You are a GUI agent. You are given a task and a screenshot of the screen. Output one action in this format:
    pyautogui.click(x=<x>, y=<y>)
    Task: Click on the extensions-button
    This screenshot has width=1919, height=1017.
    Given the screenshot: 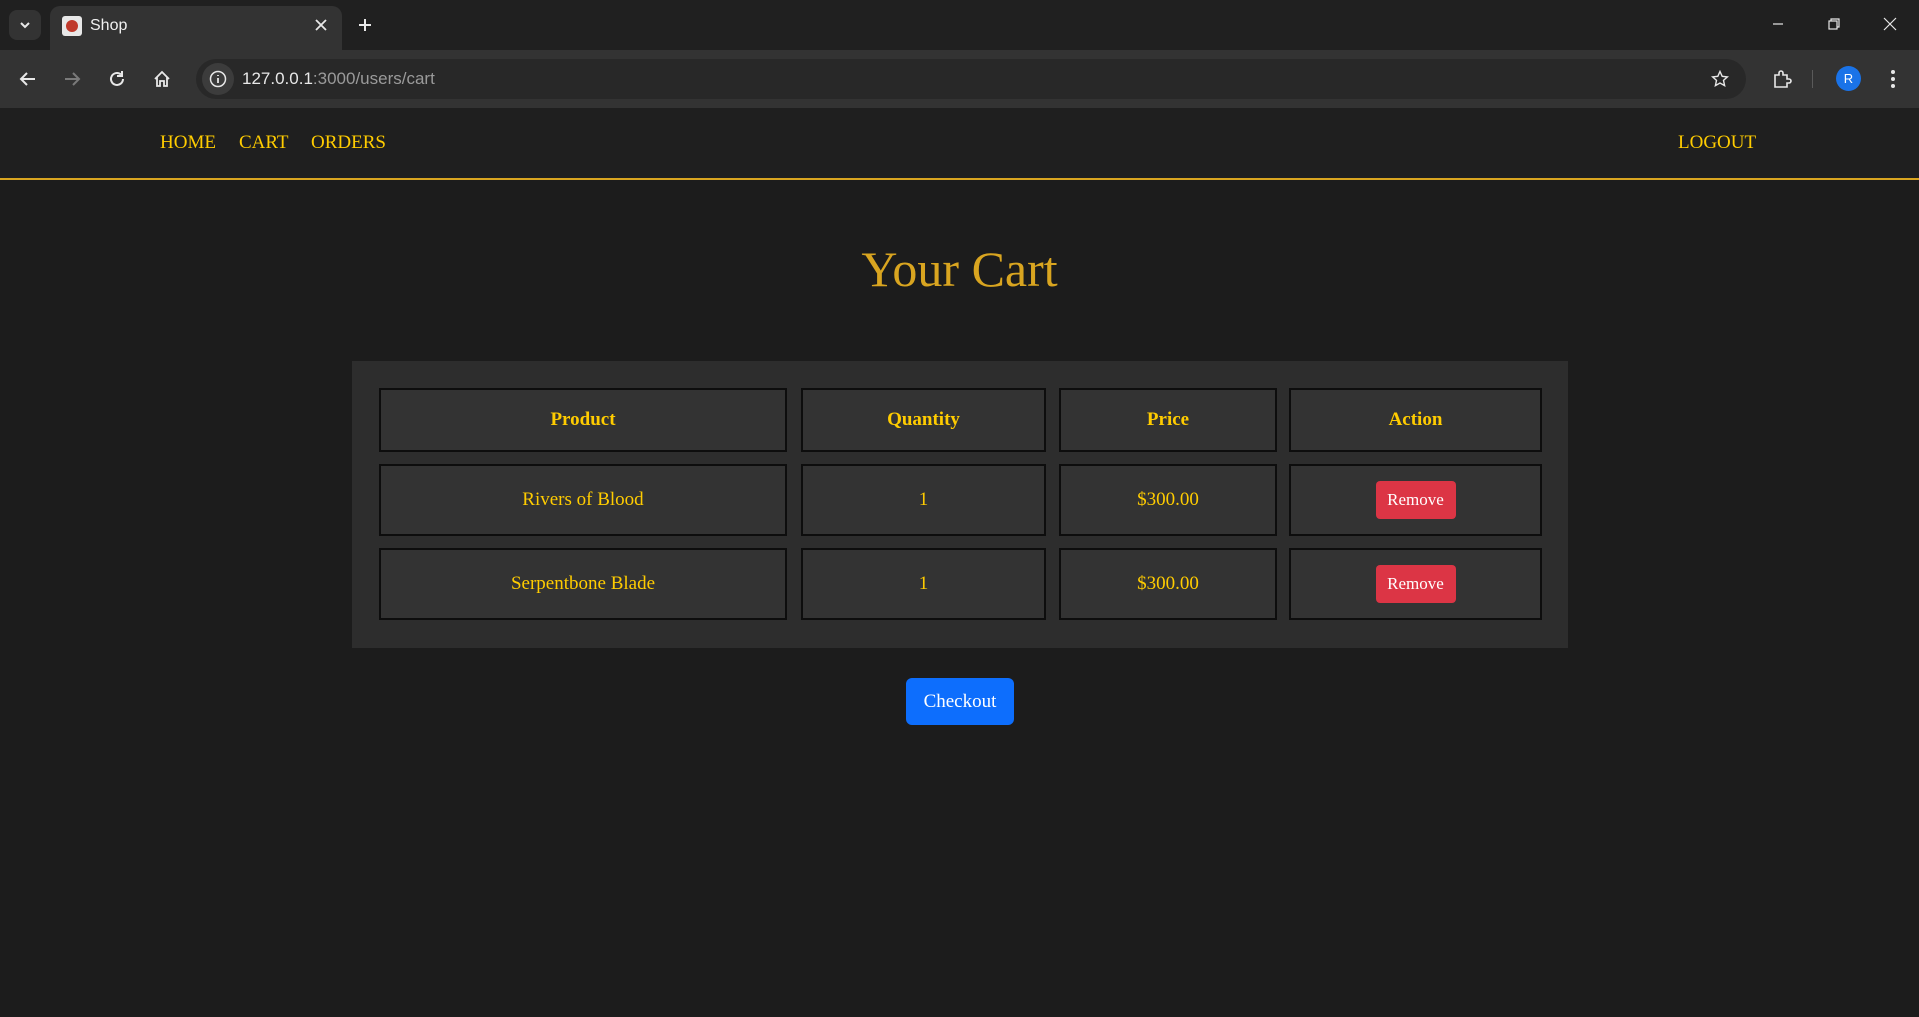 What is the action you would take?
    pyautogui.click(x=1782, y=79)
    